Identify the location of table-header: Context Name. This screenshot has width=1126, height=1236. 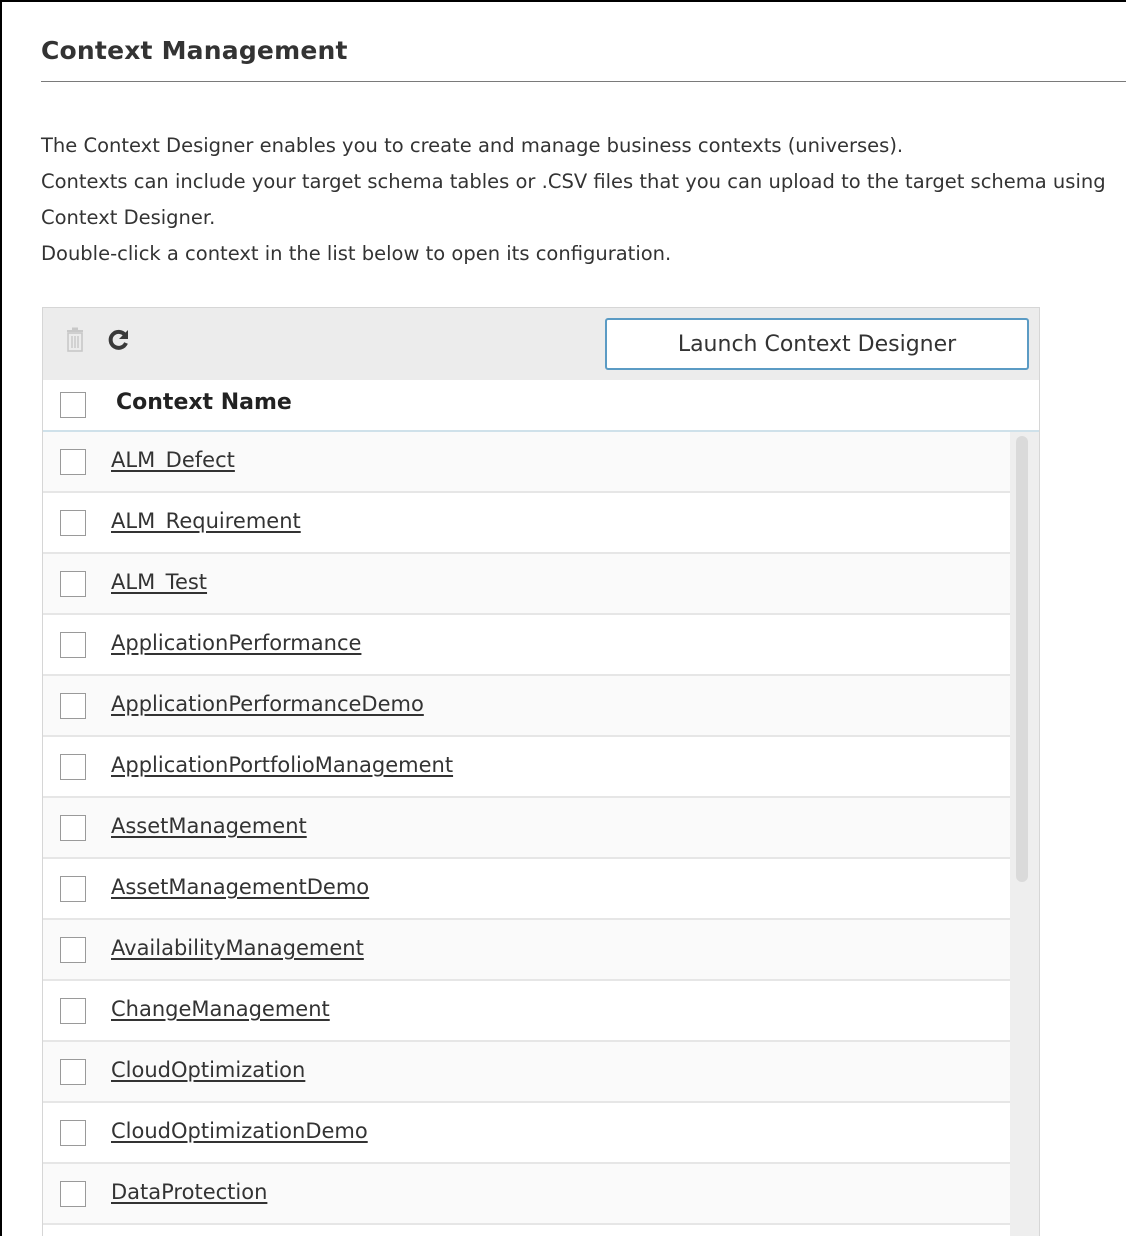
(541, 406).